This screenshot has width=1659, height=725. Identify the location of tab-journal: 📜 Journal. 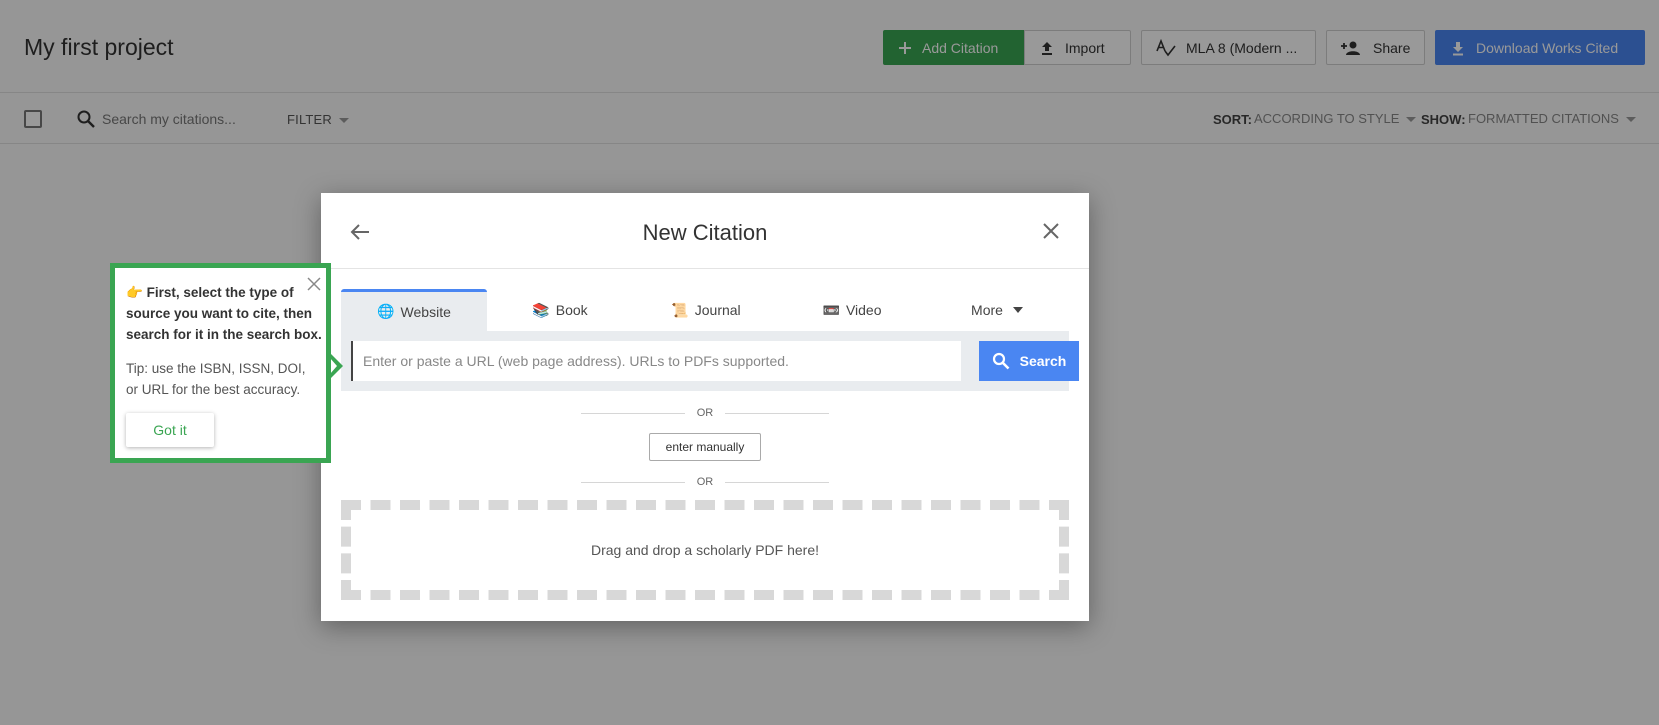
(706, 310).